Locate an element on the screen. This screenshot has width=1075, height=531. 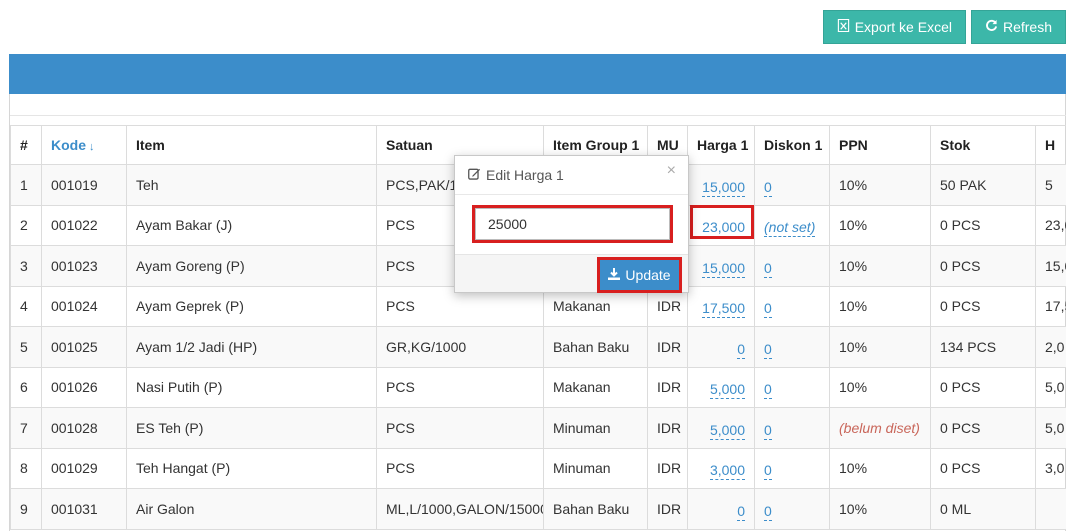
cell-no: 1 is located at coordinates (26, 185).